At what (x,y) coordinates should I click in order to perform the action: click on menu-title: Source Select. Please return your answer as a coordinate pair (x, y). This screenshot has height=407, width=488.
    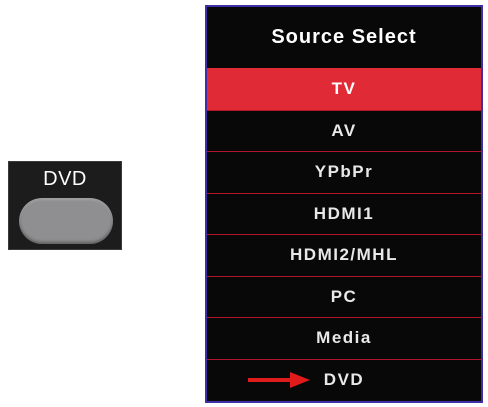
    Looking at the image, I should click on (344, 37).